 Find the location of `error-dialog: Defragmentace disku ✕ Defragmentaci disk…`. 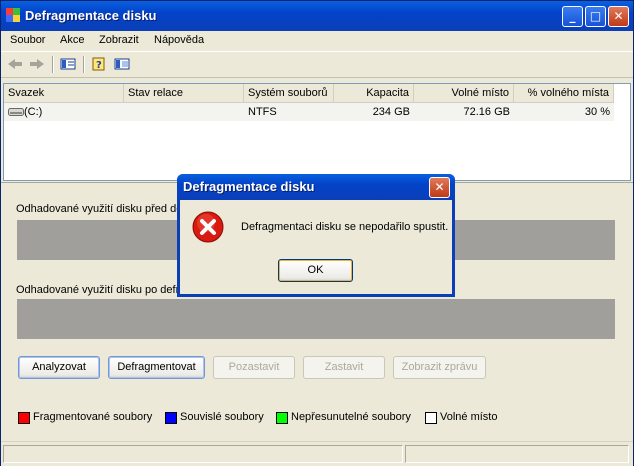

error-dialog: Defragmentace disku ✕ Defragmentaci disk… is located at coordinates (316, 235).